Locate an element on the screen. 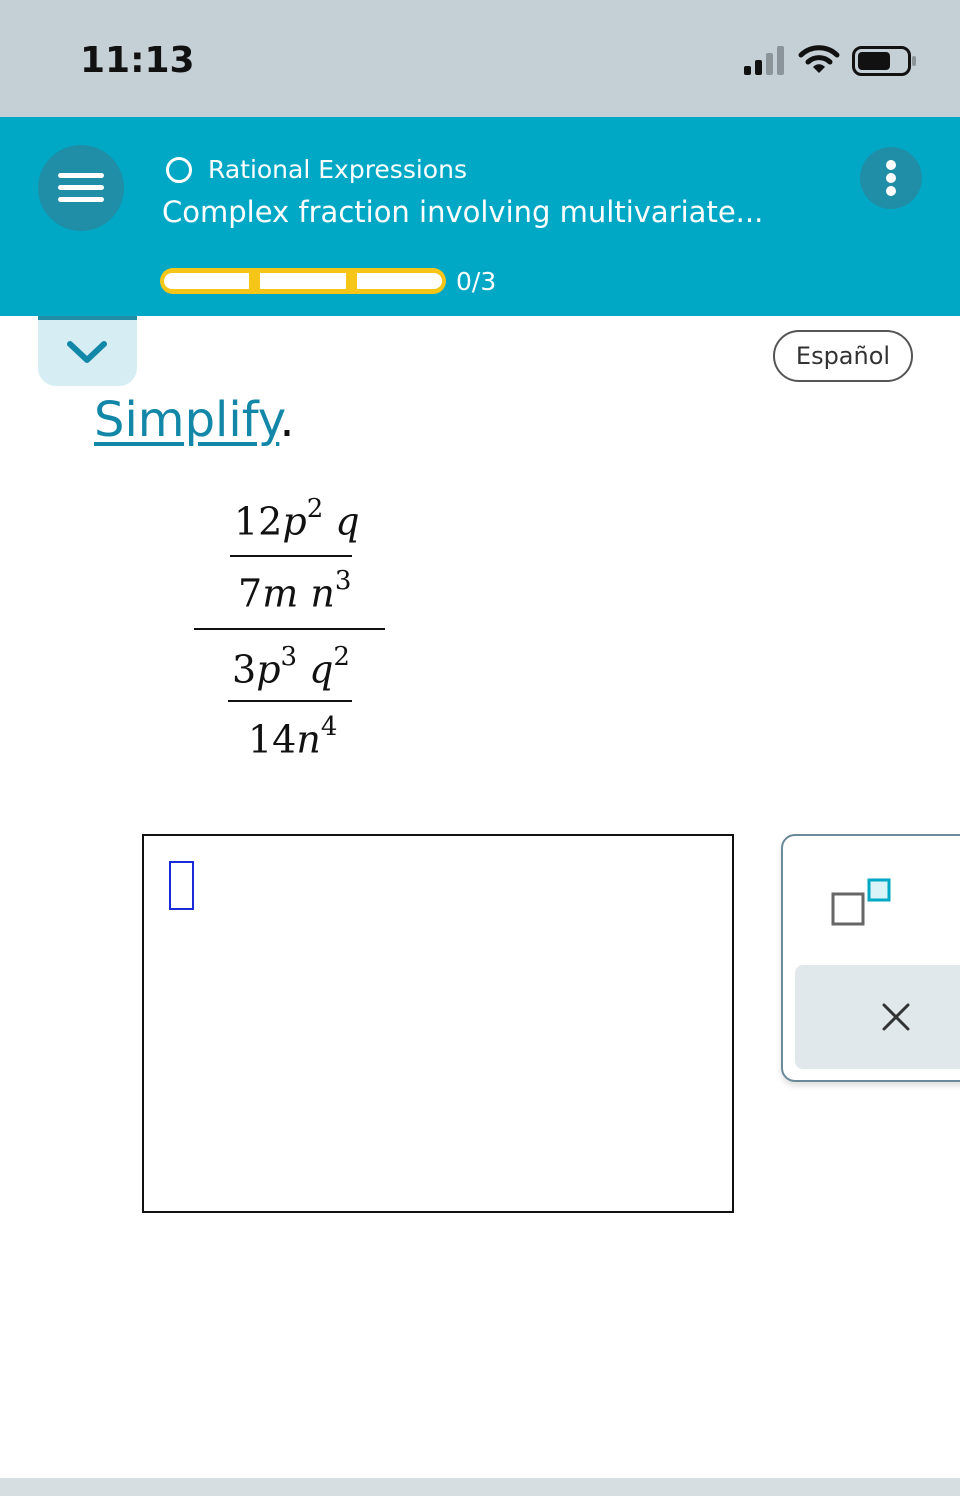 Image resolution: width=960 pixels, height=1496 pixels. close-icon is located at coordinates (896, 1017).